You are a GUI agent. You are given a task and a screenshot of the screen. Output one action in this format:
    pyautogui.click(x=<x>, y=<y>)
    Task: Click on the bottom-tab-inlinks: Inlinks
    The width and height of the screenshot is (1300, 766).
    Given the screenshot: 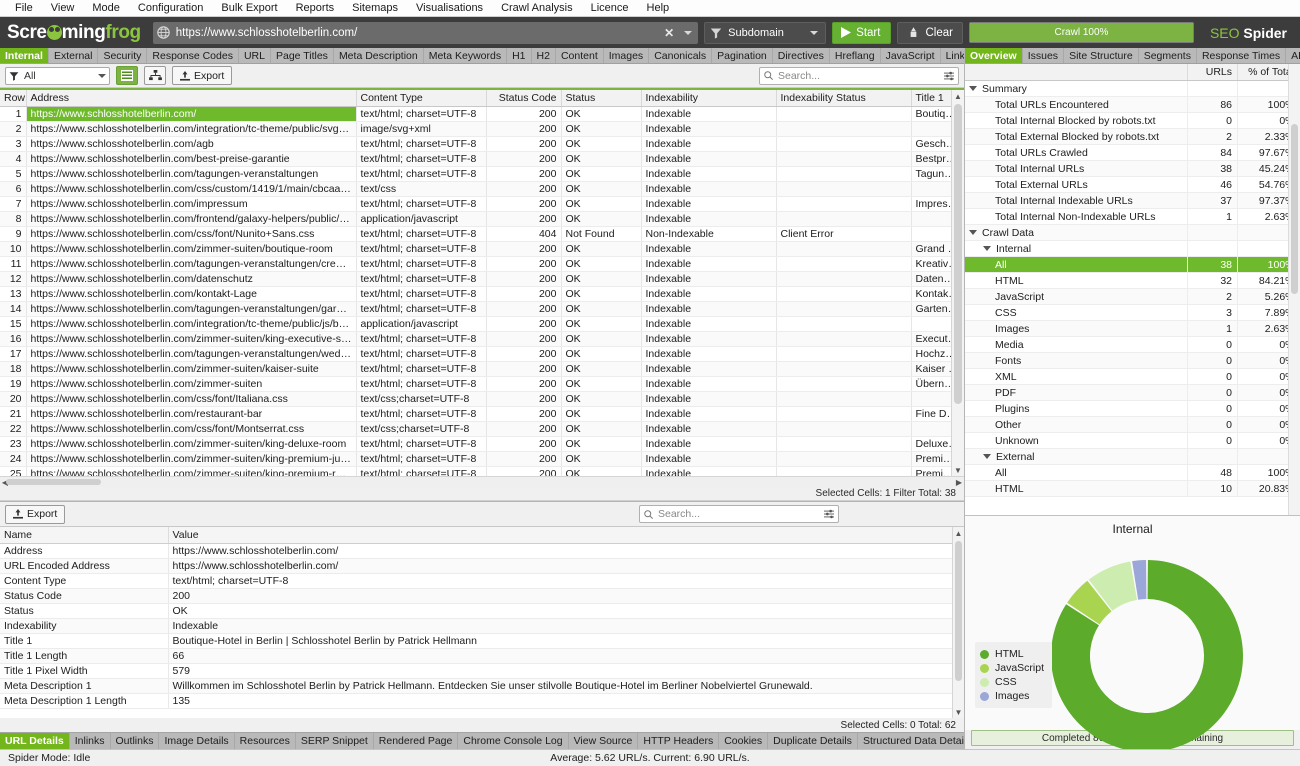 What is the action you would take?
    pyautogui.click(x=90, y=741)
    